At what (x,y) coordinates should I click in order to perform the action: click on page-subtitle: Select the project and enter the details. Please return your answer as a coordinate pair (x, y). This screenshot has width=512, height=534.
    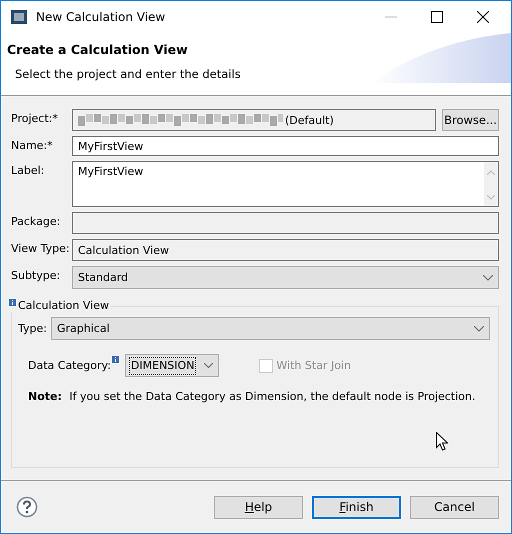
    Looking at the image, I should click on (128, 73).